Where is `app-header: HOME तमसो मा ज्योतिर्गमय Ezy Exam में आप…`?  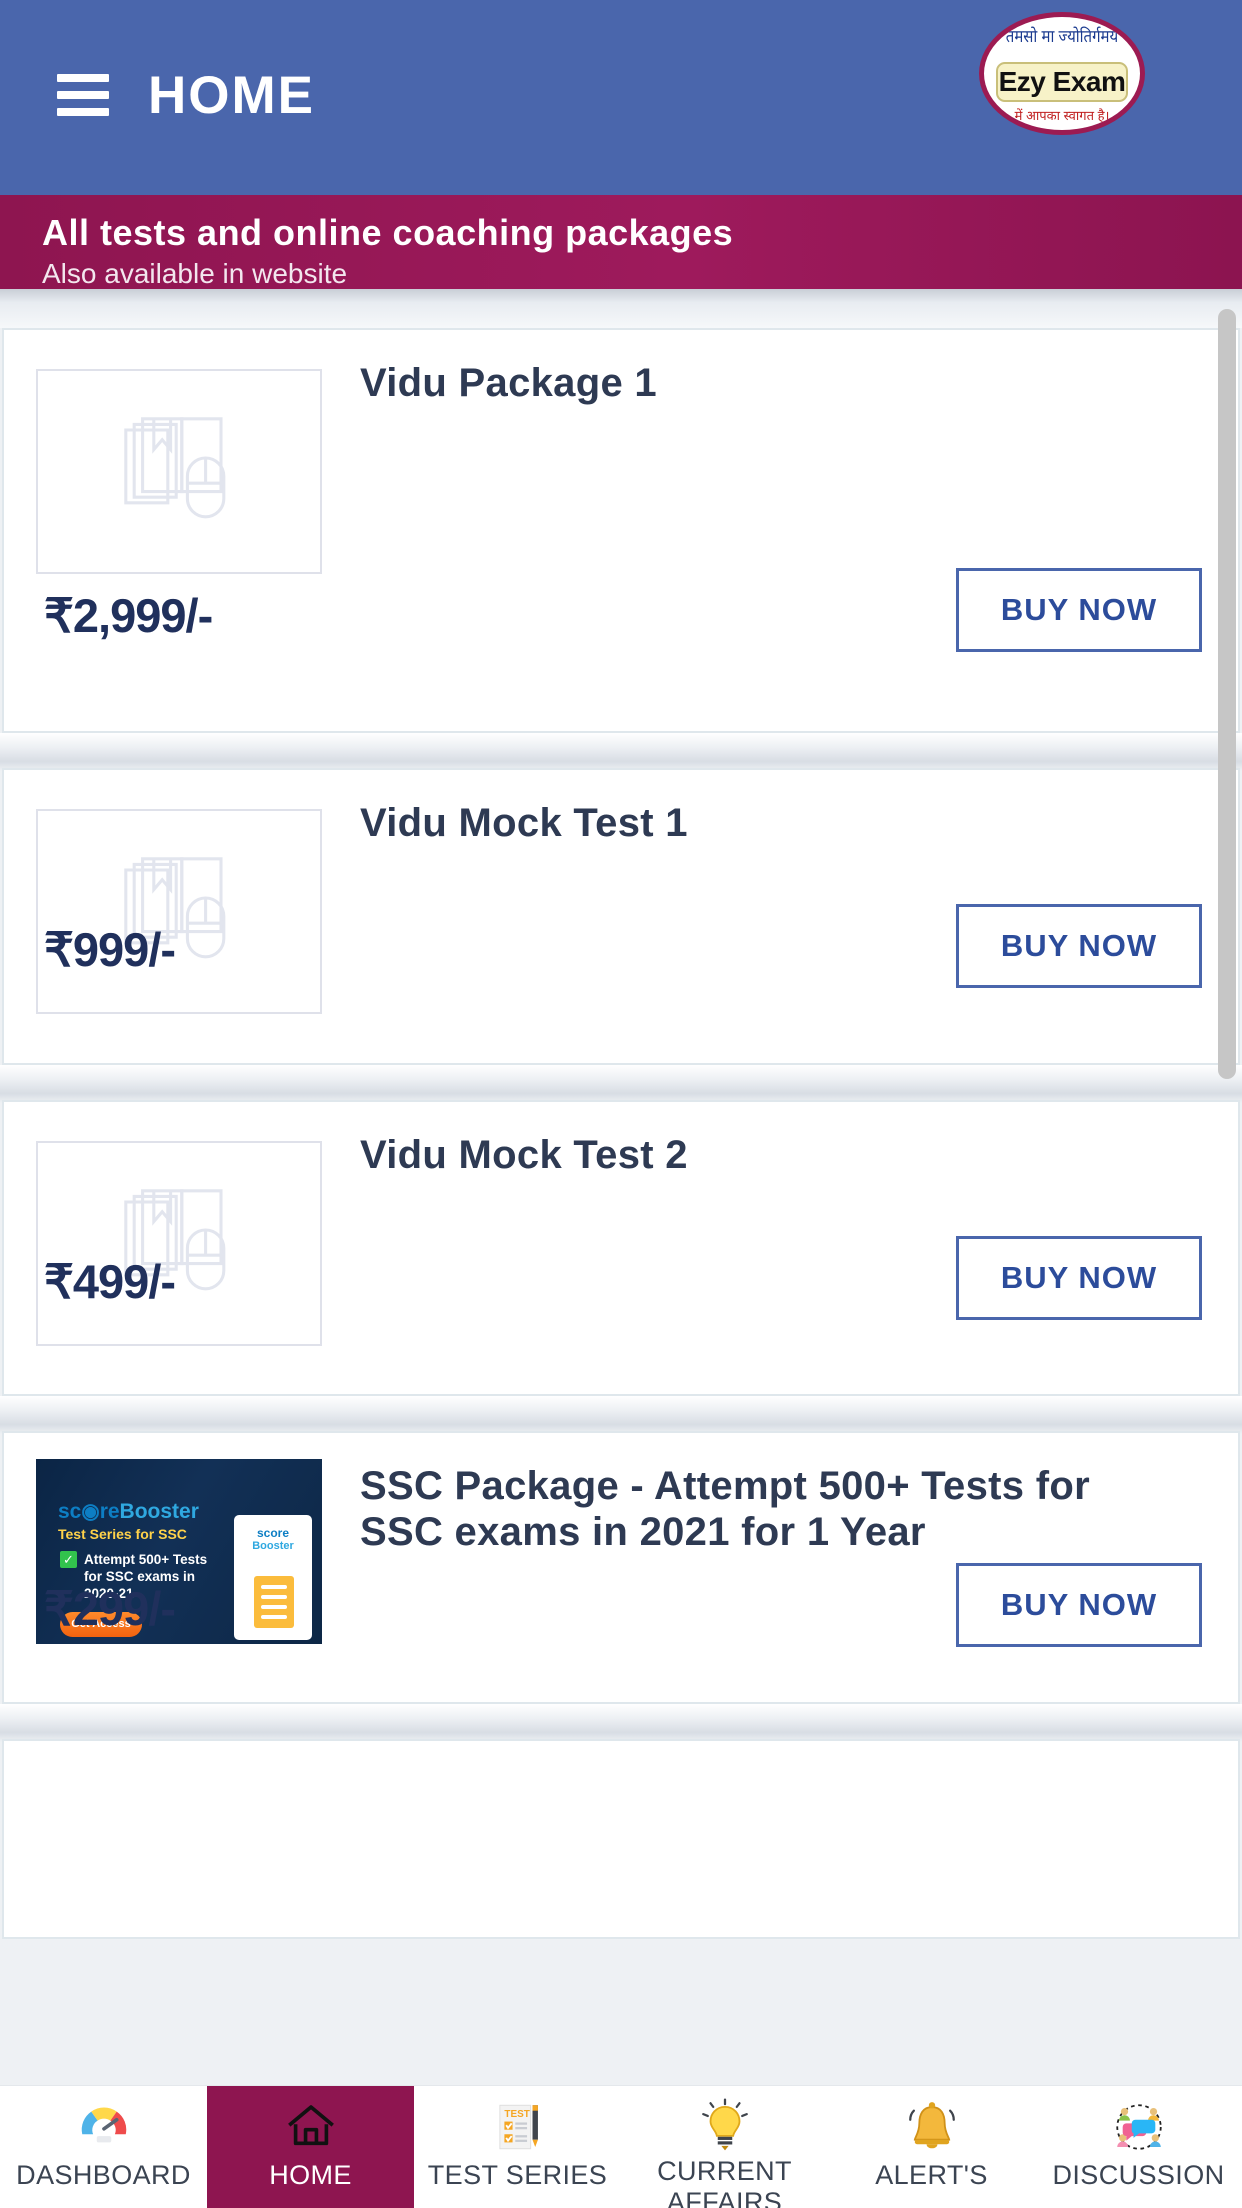
app-header: HOME तमसो मा ज्योतिर्गमय Ezy Exam में आप… is located at coordinates (621, 97).